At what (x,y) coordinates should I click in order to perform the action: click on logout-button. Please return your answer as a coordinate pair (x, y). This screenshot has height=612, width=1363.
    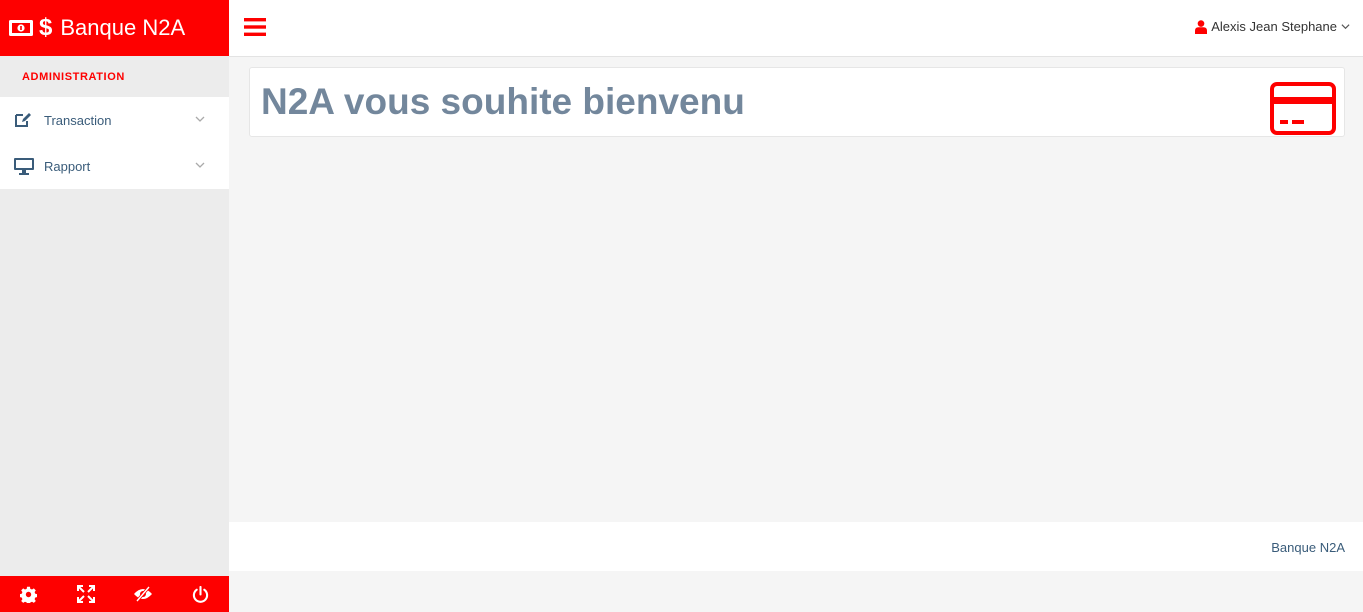
    Looking at the image, I should click on (200, 594).